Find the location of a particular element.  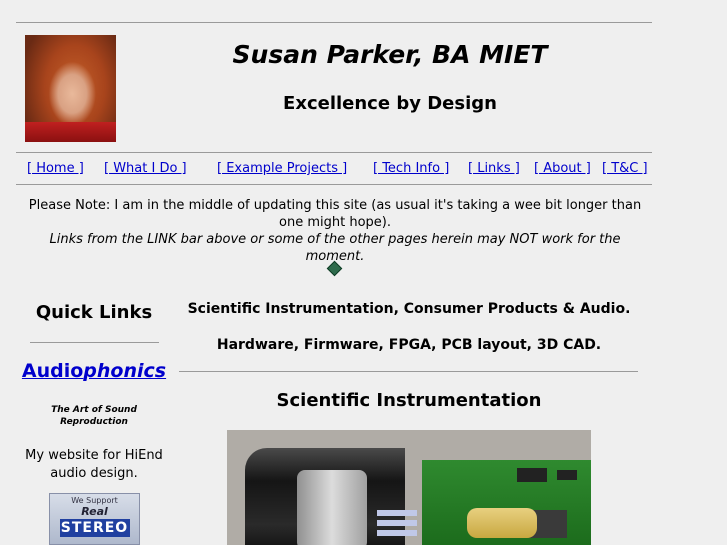

stereo-badge: We Support Real STEREO is located at coordinates (94, 519).